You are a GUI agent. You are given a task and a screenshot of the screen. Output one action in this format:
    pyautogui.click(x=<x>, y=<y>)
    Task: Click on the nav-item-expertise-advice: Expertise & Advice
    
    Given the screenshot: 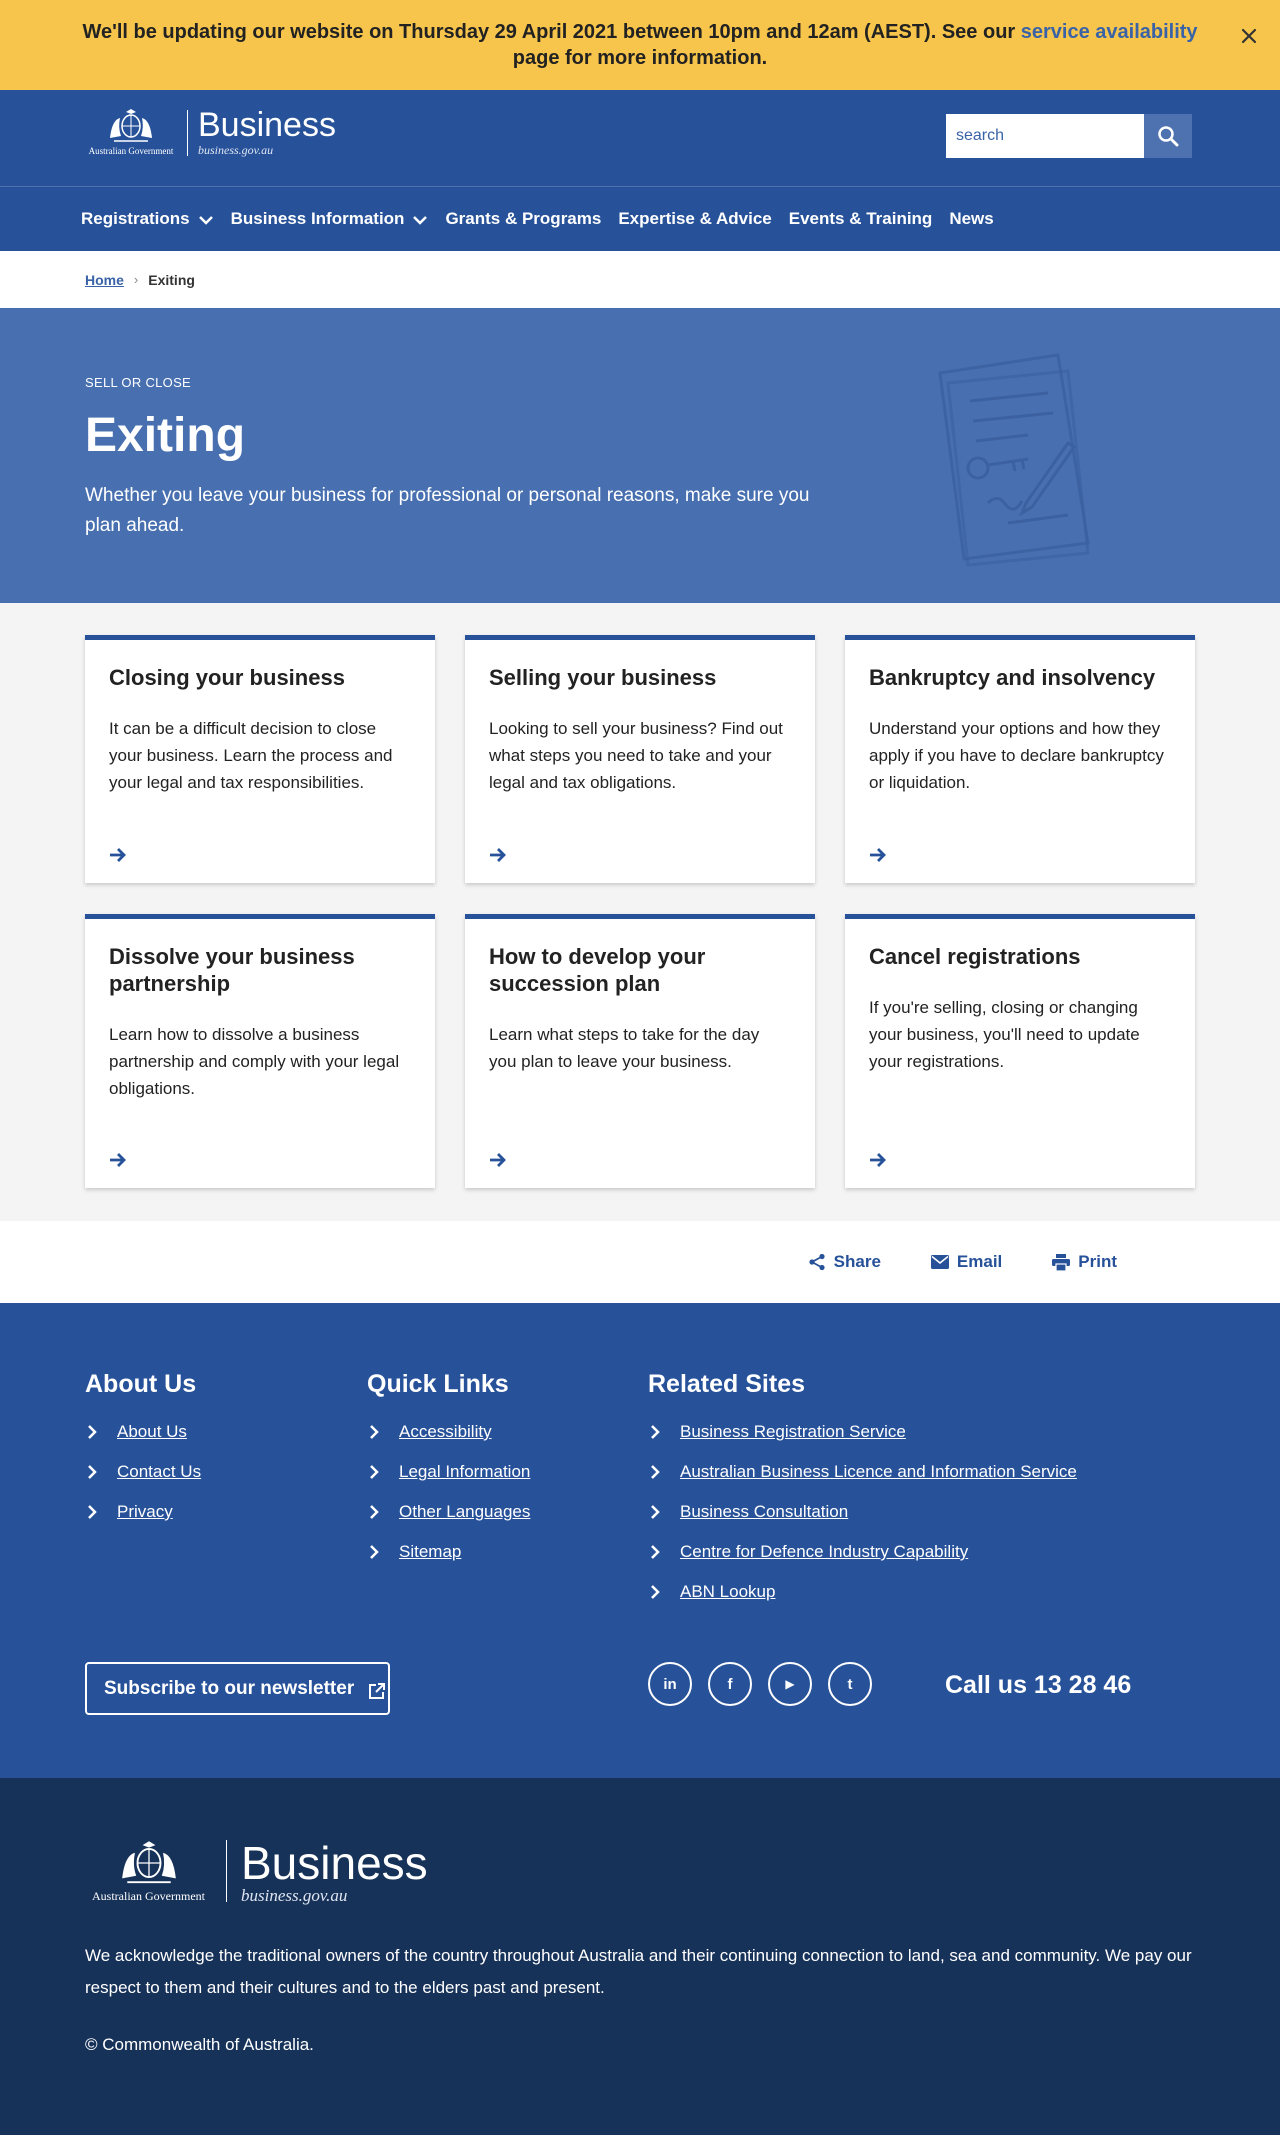 What is the action you would take?
    pyautogui.click(x=694, y=219)
    